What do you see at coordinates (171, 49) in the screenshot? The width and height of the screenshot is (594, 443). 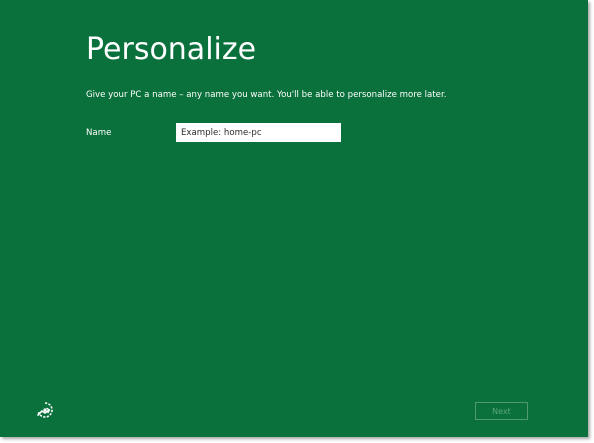 I see `page-title: Personalize` at bounding box center [171, 49].